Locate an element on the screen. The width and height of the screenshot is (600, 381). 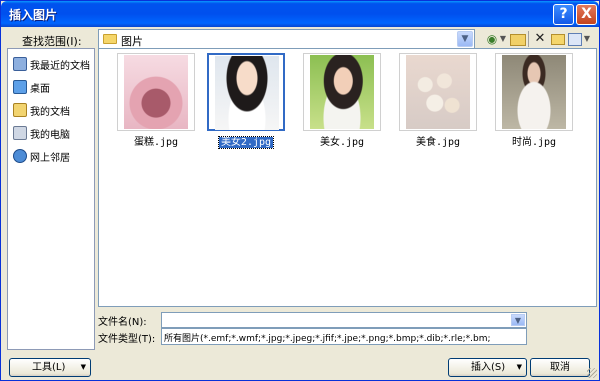
place-desktop: 桌面 is located at coordinates (52, 87).